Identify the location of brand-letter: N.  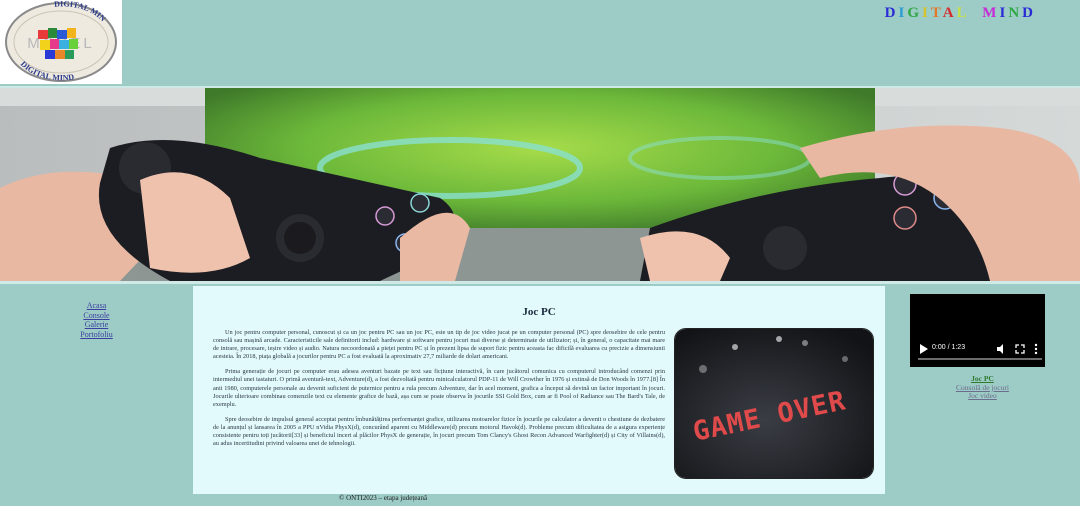
(1015, 13).